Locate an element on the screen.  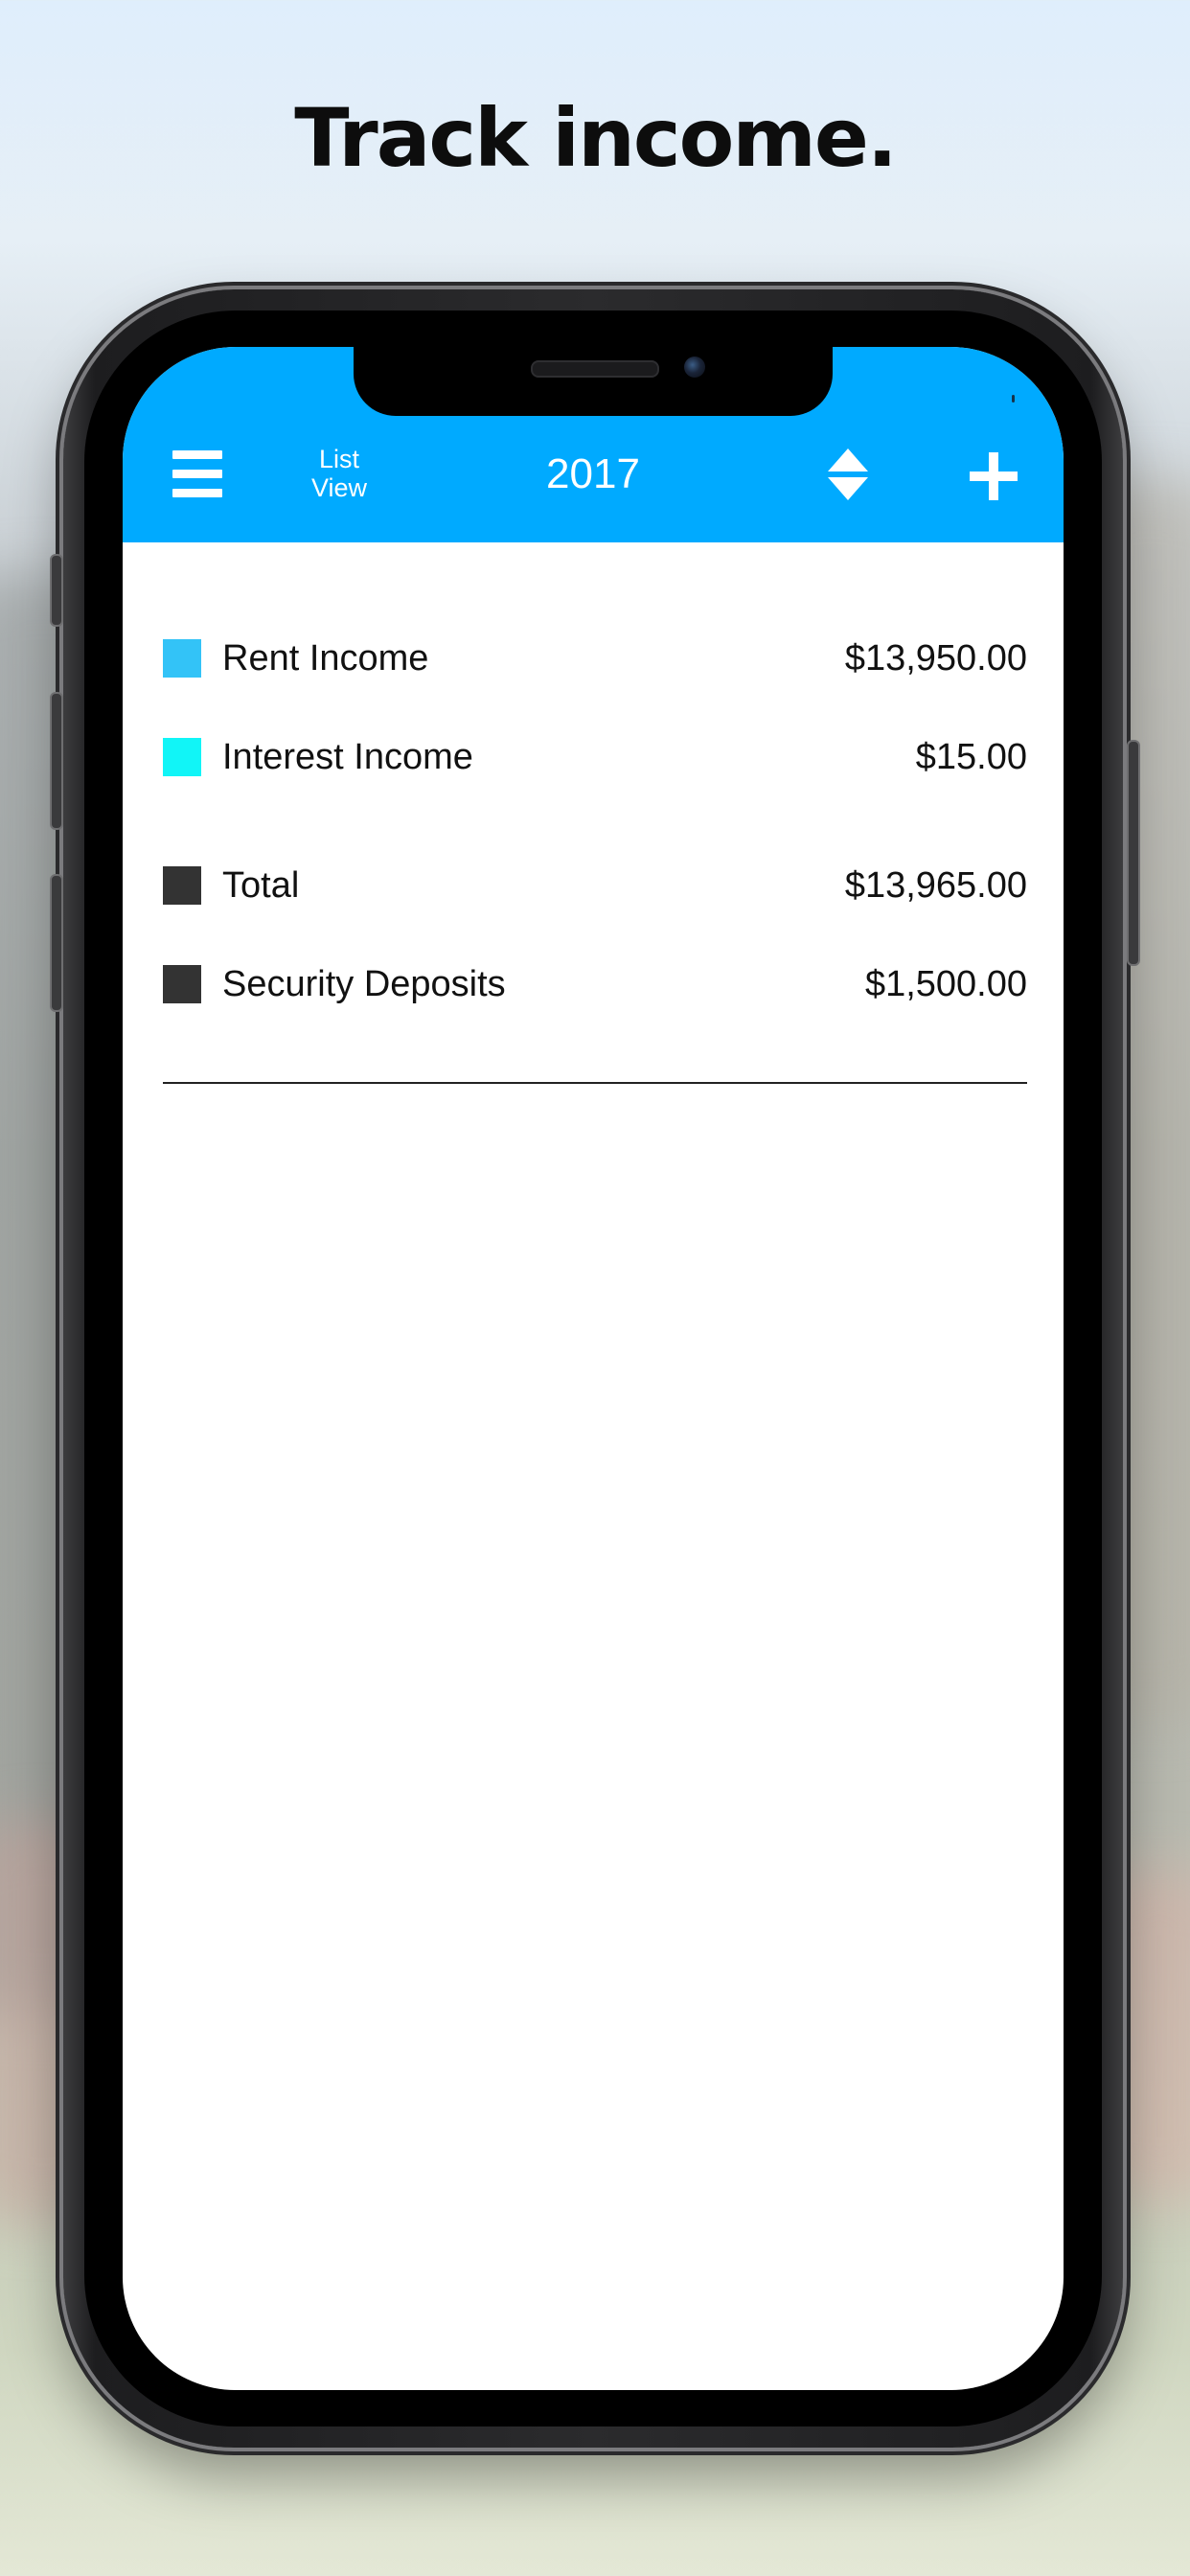
list-item: Interest Income $15.00 is located at coordinates (595, 757).